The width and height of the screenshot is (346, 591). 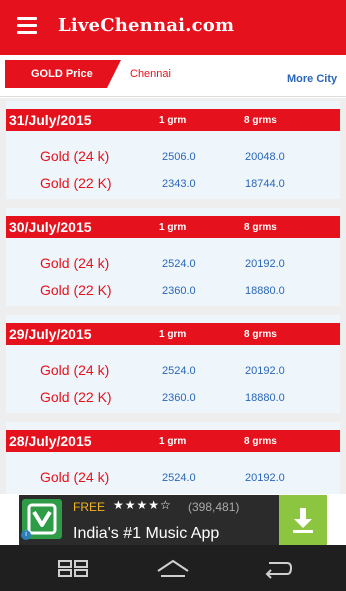 I want to click on system-nav-bar, so click(x=173, y=568).